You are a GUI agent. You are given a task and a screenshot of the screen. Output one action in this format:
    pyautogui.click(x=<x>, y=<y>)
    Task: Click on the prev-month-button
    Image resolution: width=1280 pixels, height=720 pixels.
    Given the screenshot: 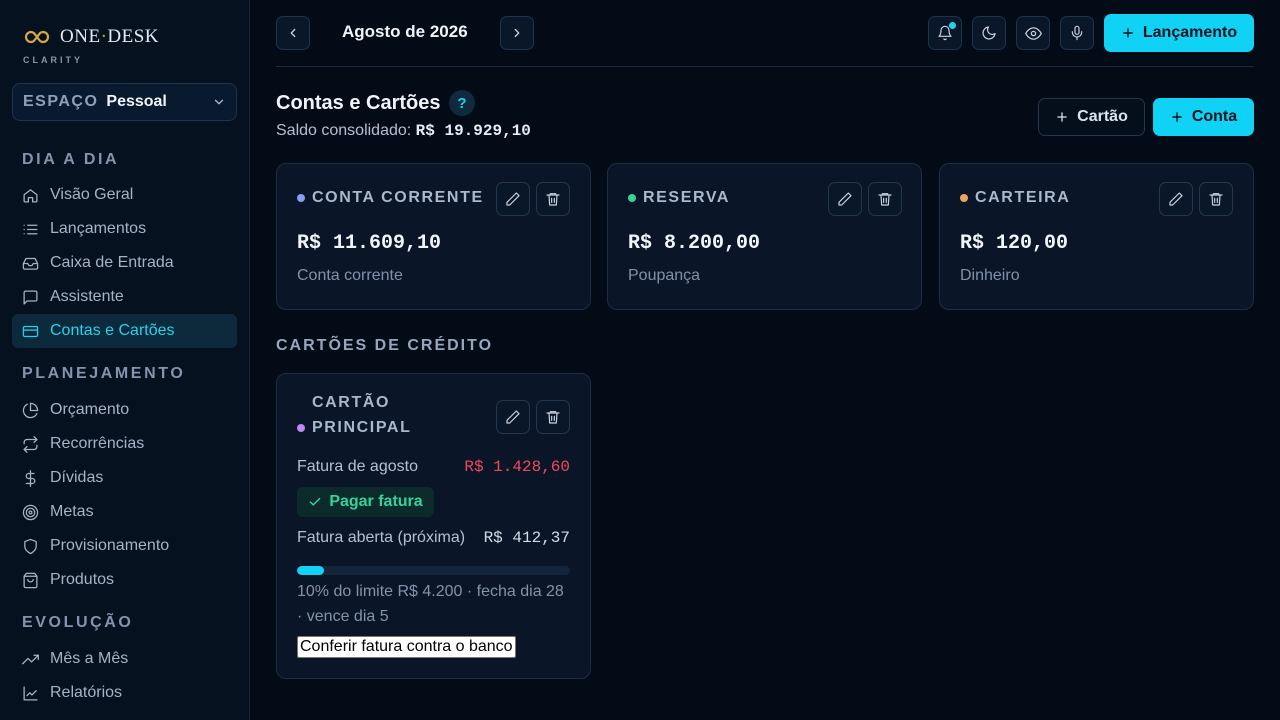 What is the action you would take?
    pyautogui.click(x=293, y=33)
    